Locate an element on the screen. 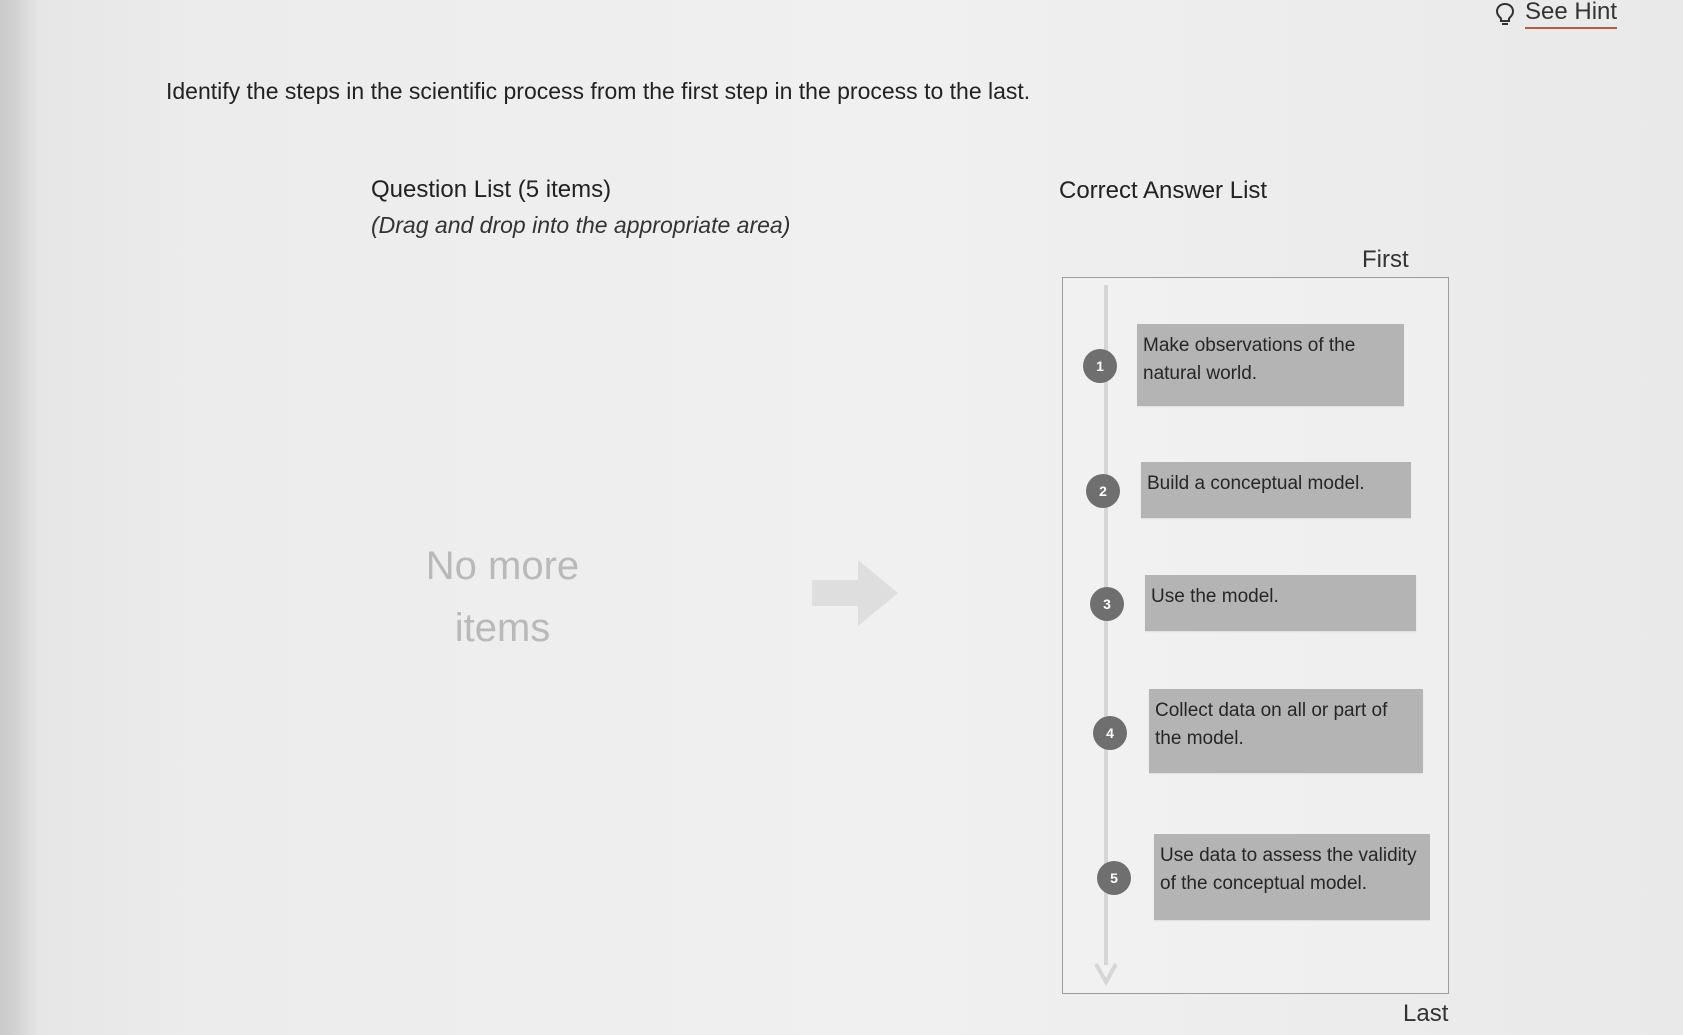 The image size is (1683, 1035). empty-list-message: No more items is located at coordinates (502, 597).